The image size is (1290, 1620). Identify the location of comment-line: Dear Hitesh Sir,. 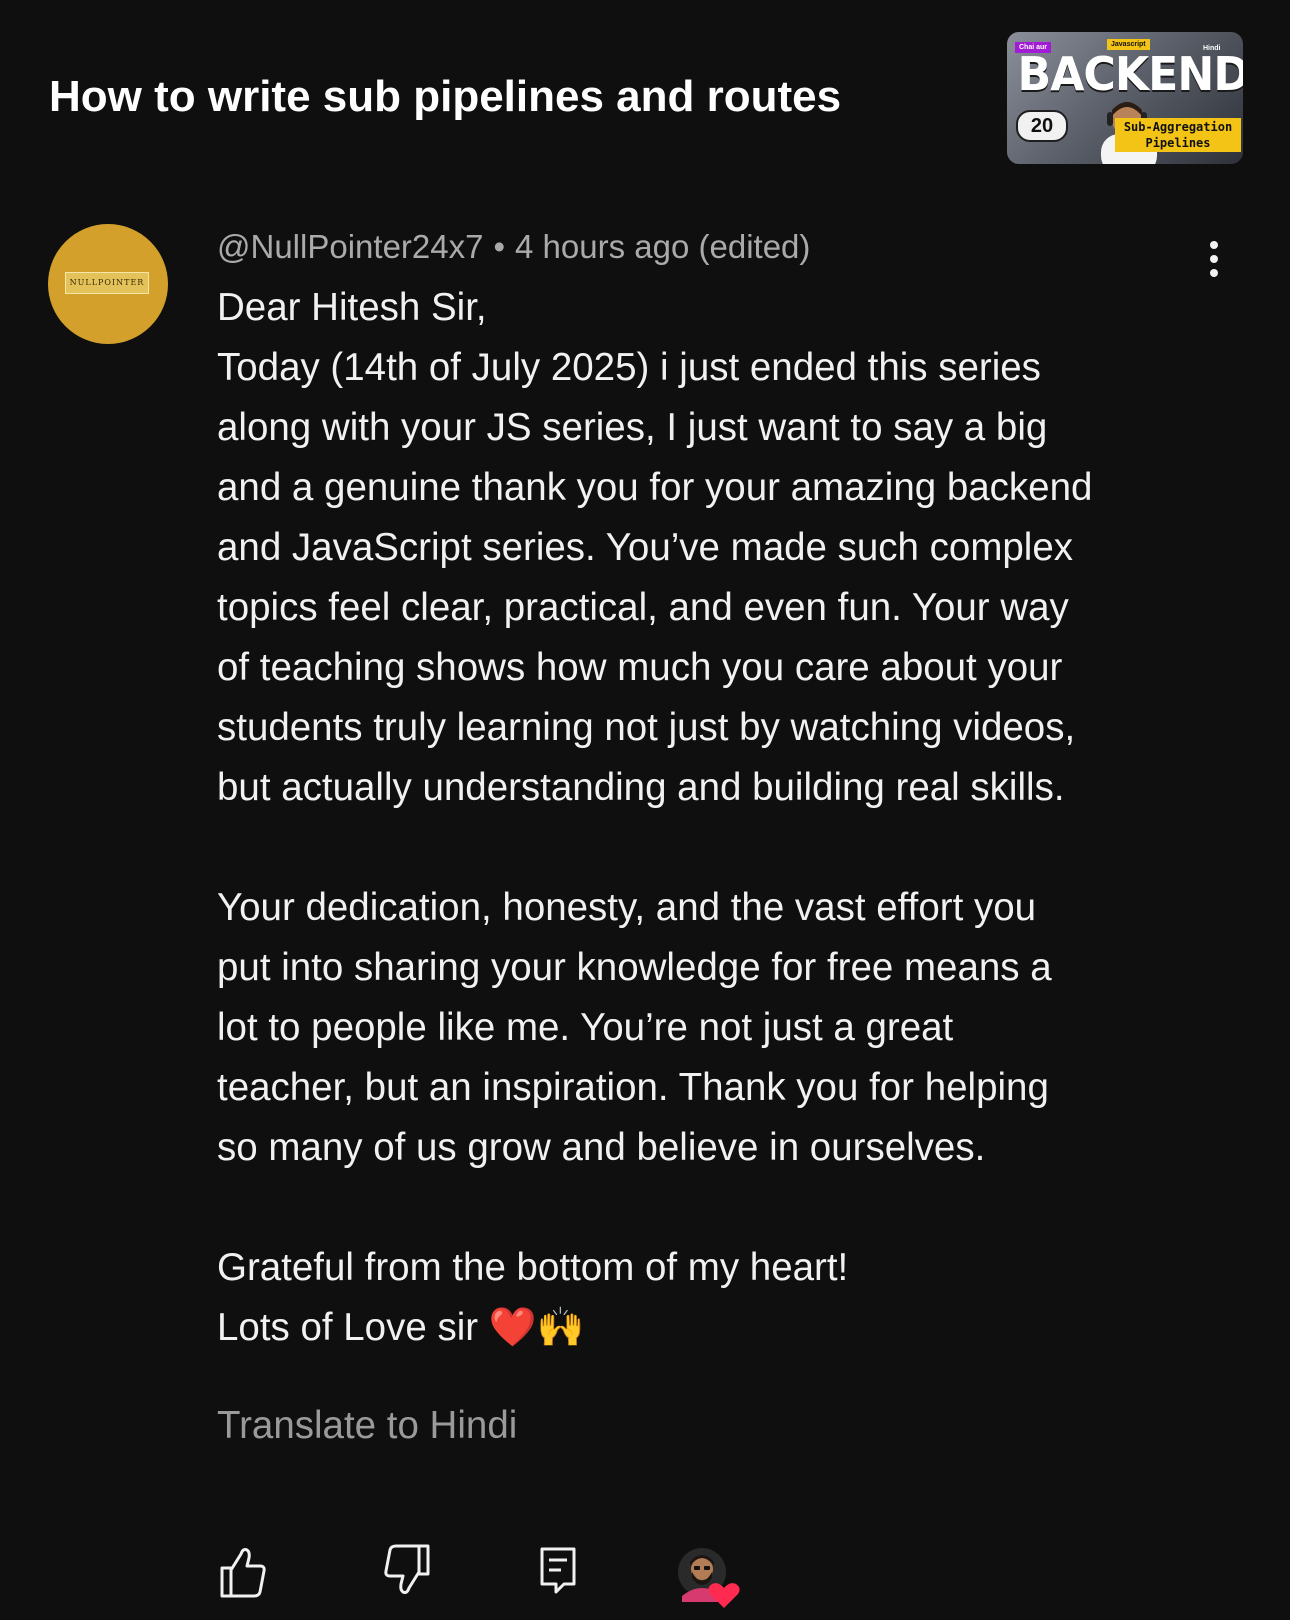
(352, 307).